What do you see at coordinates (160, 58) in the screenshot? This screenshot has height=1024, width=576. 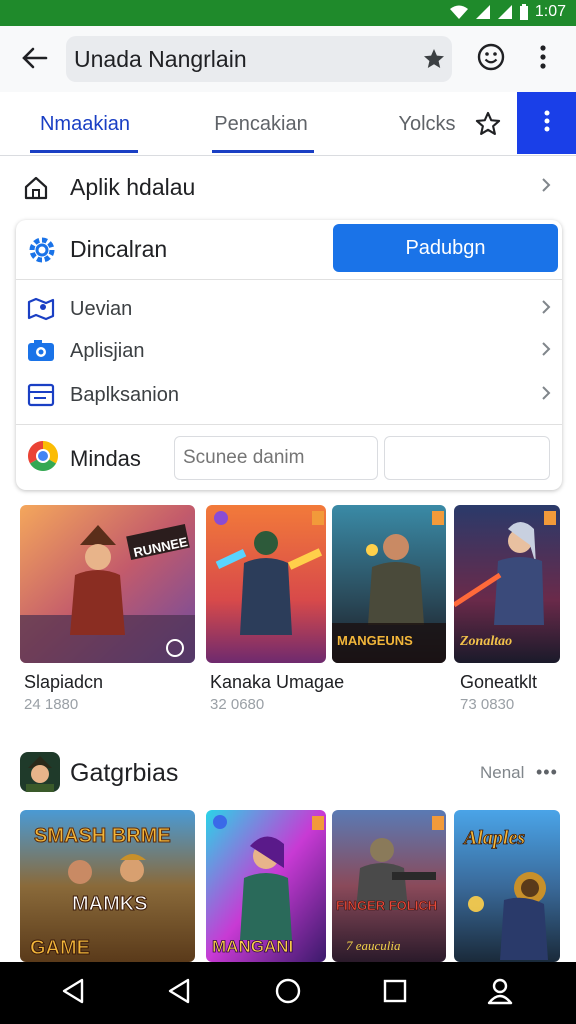 I see `url-text: Unada Nangrlain` at bounding box center [160, 58].